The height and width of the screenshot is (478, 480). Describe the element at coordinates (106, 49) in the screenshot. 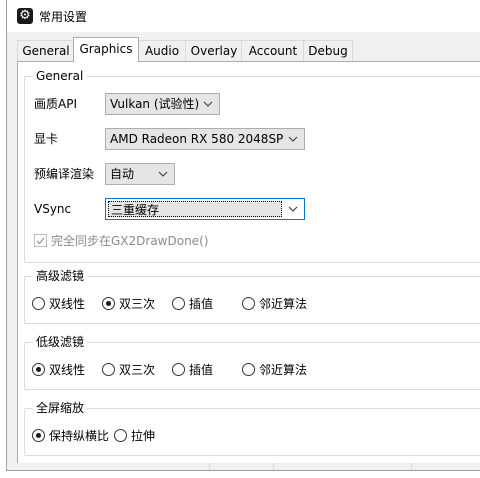

I see `tab-graphics: Graphics` at that location.